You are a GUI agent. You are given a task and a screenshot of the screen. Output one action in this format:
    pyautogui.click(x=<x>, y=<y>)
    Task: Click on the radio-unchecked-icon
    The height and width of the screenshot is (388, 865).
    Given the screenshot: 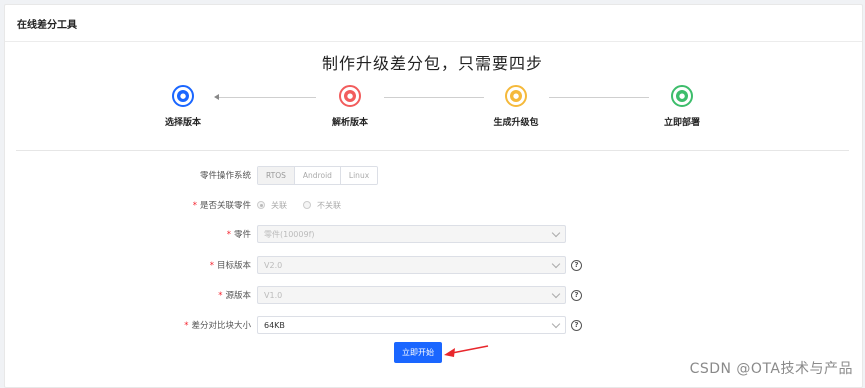 What is the action you would take?
    pyautogui.click(x=307, y=205)
    